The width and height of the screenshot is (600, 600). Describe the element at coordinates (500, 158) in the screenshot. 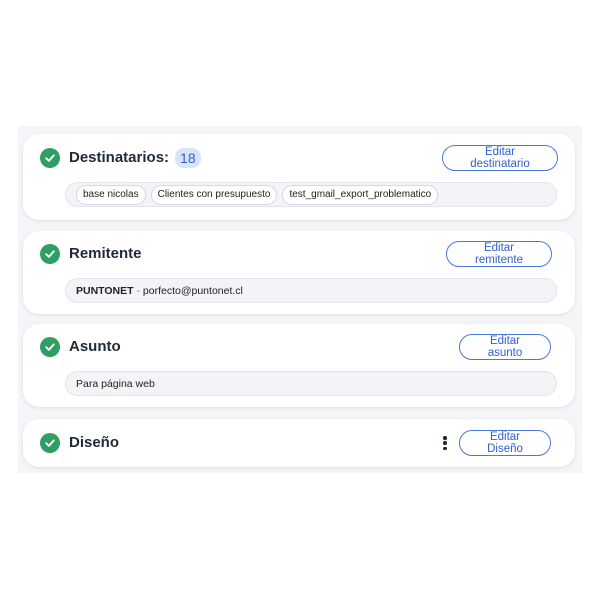

I see `edit-recipients-button: Editar destinatario` at that location.